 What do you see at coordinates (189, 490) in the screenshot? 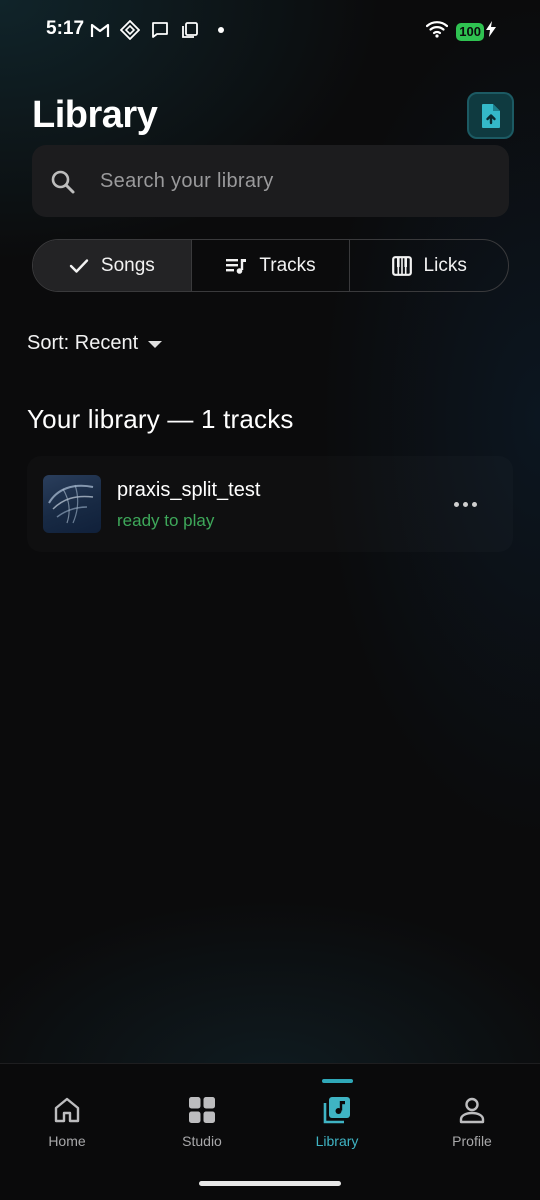
I see `track-title: praxis_split_test` at bounding box center [189, 490].